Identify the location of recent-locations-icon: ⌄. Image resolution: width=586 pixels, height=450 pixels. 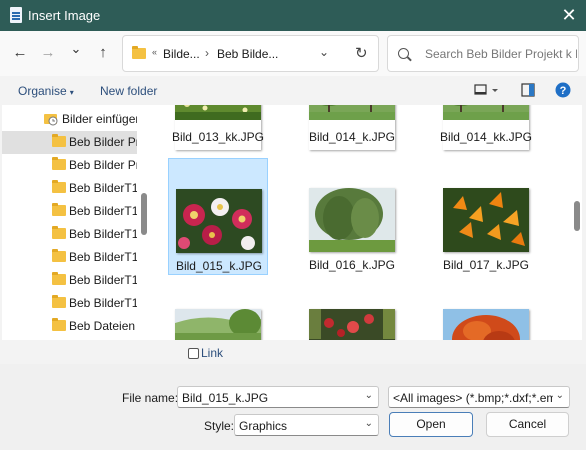
(76, 49).